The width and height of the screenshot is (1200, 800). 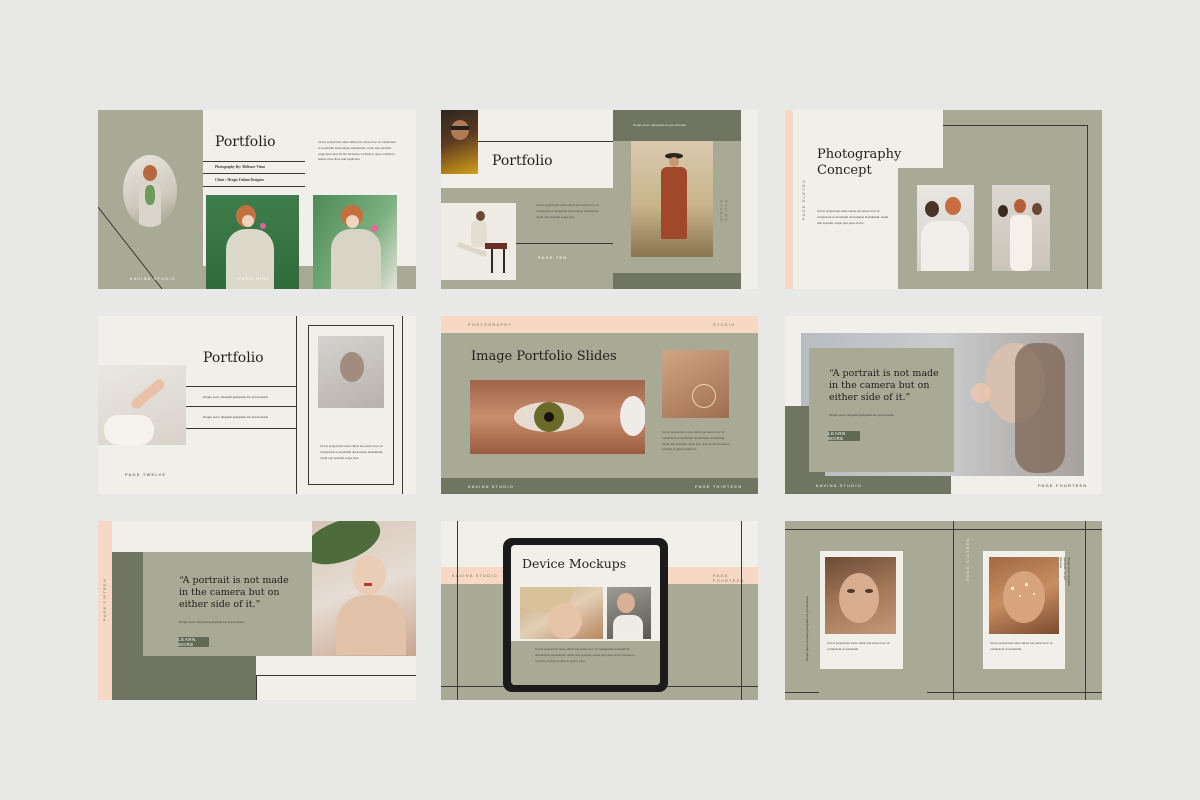 What do you see at coordinates (557, 417) in the screenshot?
I see `eye-closeup-photo` at bounding box center [557, 417].